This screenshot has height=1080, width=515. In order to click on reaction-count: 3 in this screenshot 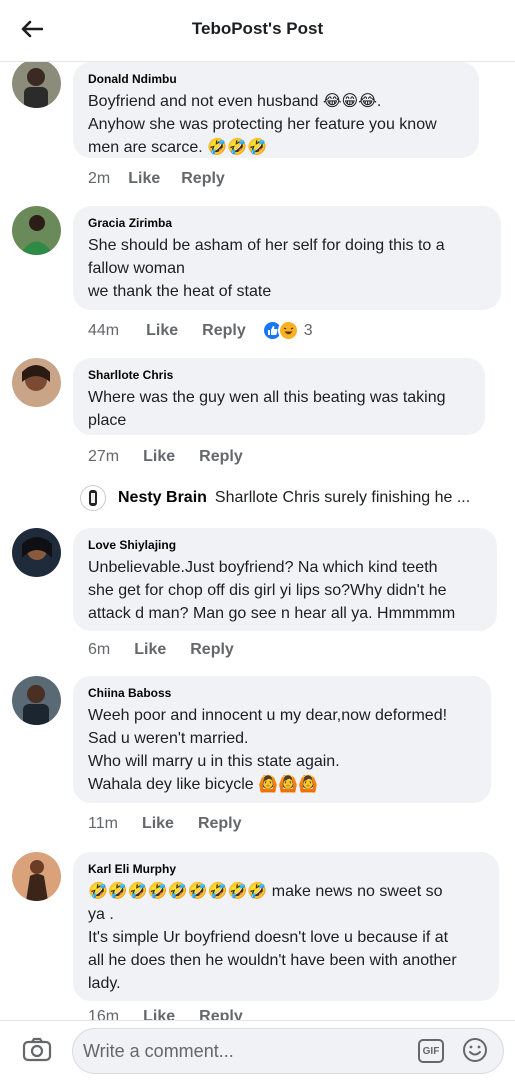, I will do `click(308, 330)`.